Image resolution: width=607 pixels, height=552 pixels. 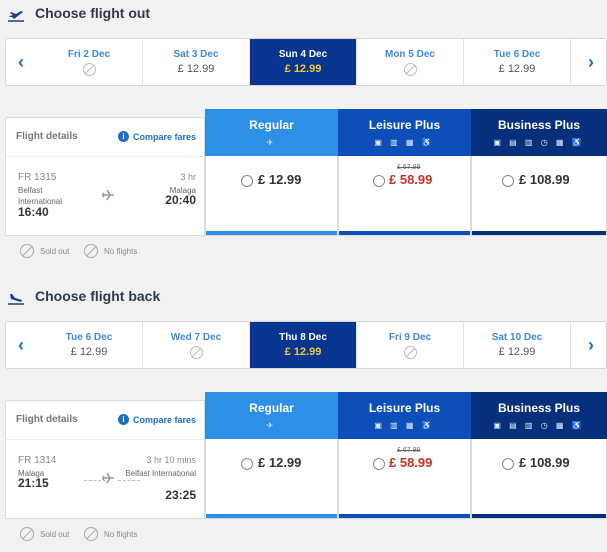 What do you see at coordinates (108, 195) in the screenshot?
I see `plane-icon` at bounding box center [108, 195].